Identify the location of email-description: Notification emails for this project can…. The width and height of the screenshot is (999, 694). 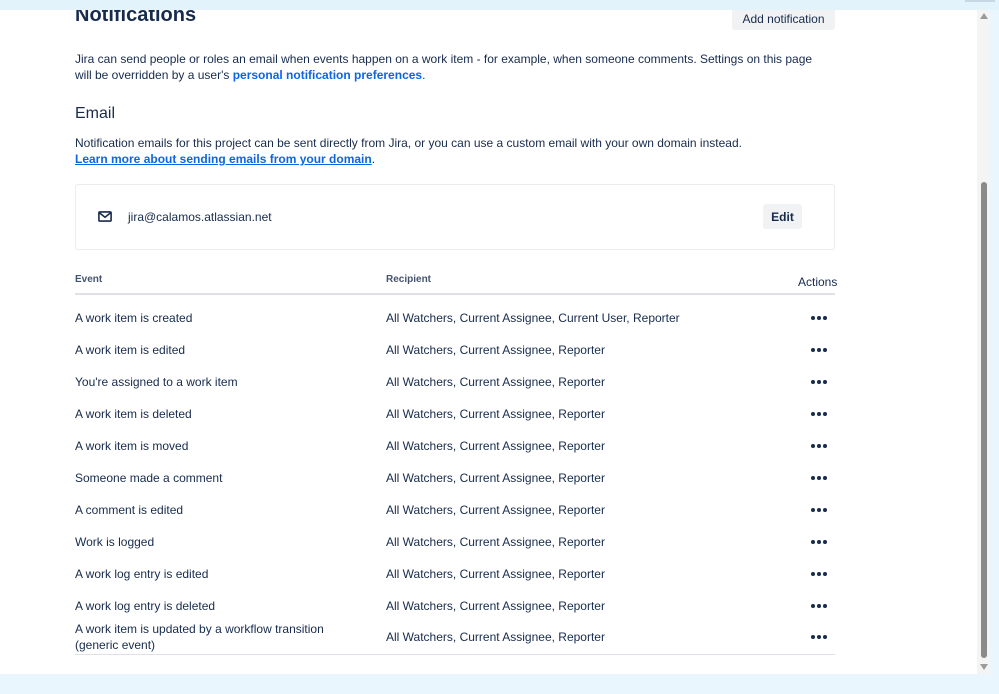
(455, 151).